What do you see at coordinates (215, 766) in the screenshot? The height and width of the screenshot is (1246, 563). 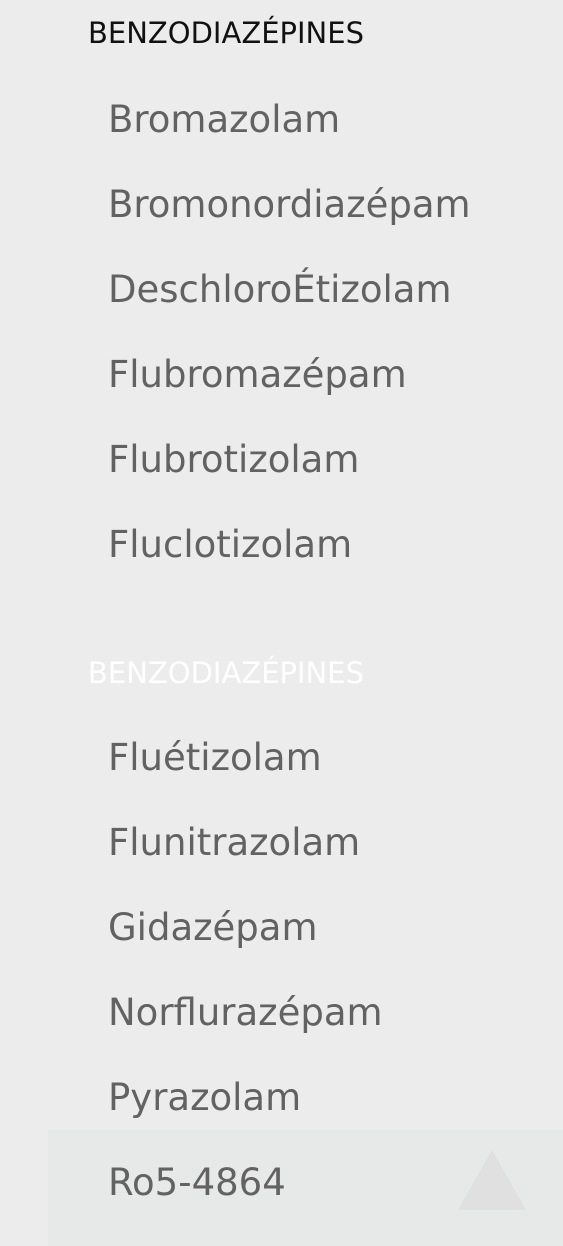 I see `menu-item-fluetizolam: Fluétizolam` at bounding box center [215, 766].